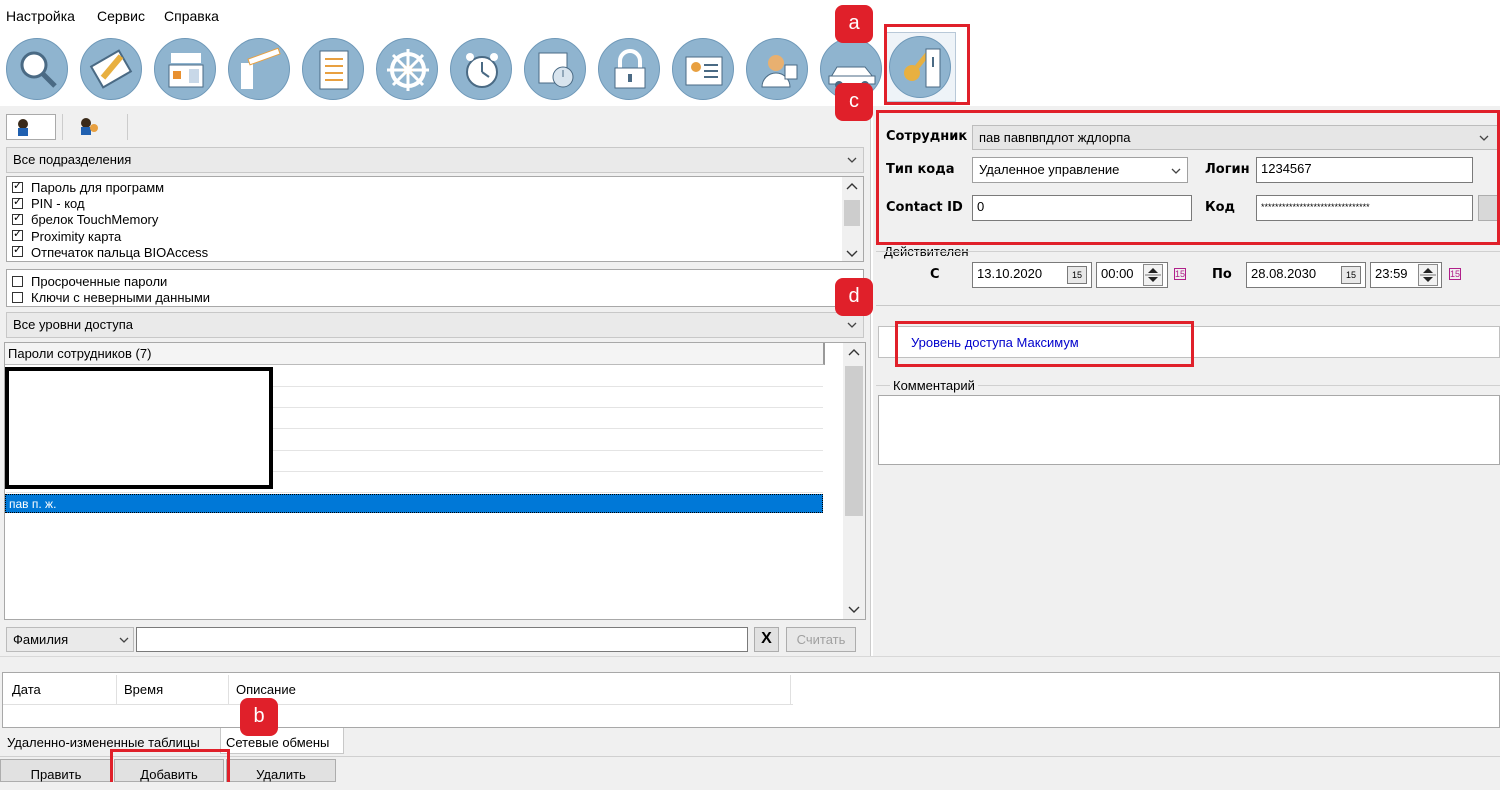 The width and height of the screenshot is (1500, 790). Describe the element at coordinates (40, 16) in the screenshot. I see `menu-settings: Настройка` at that location.